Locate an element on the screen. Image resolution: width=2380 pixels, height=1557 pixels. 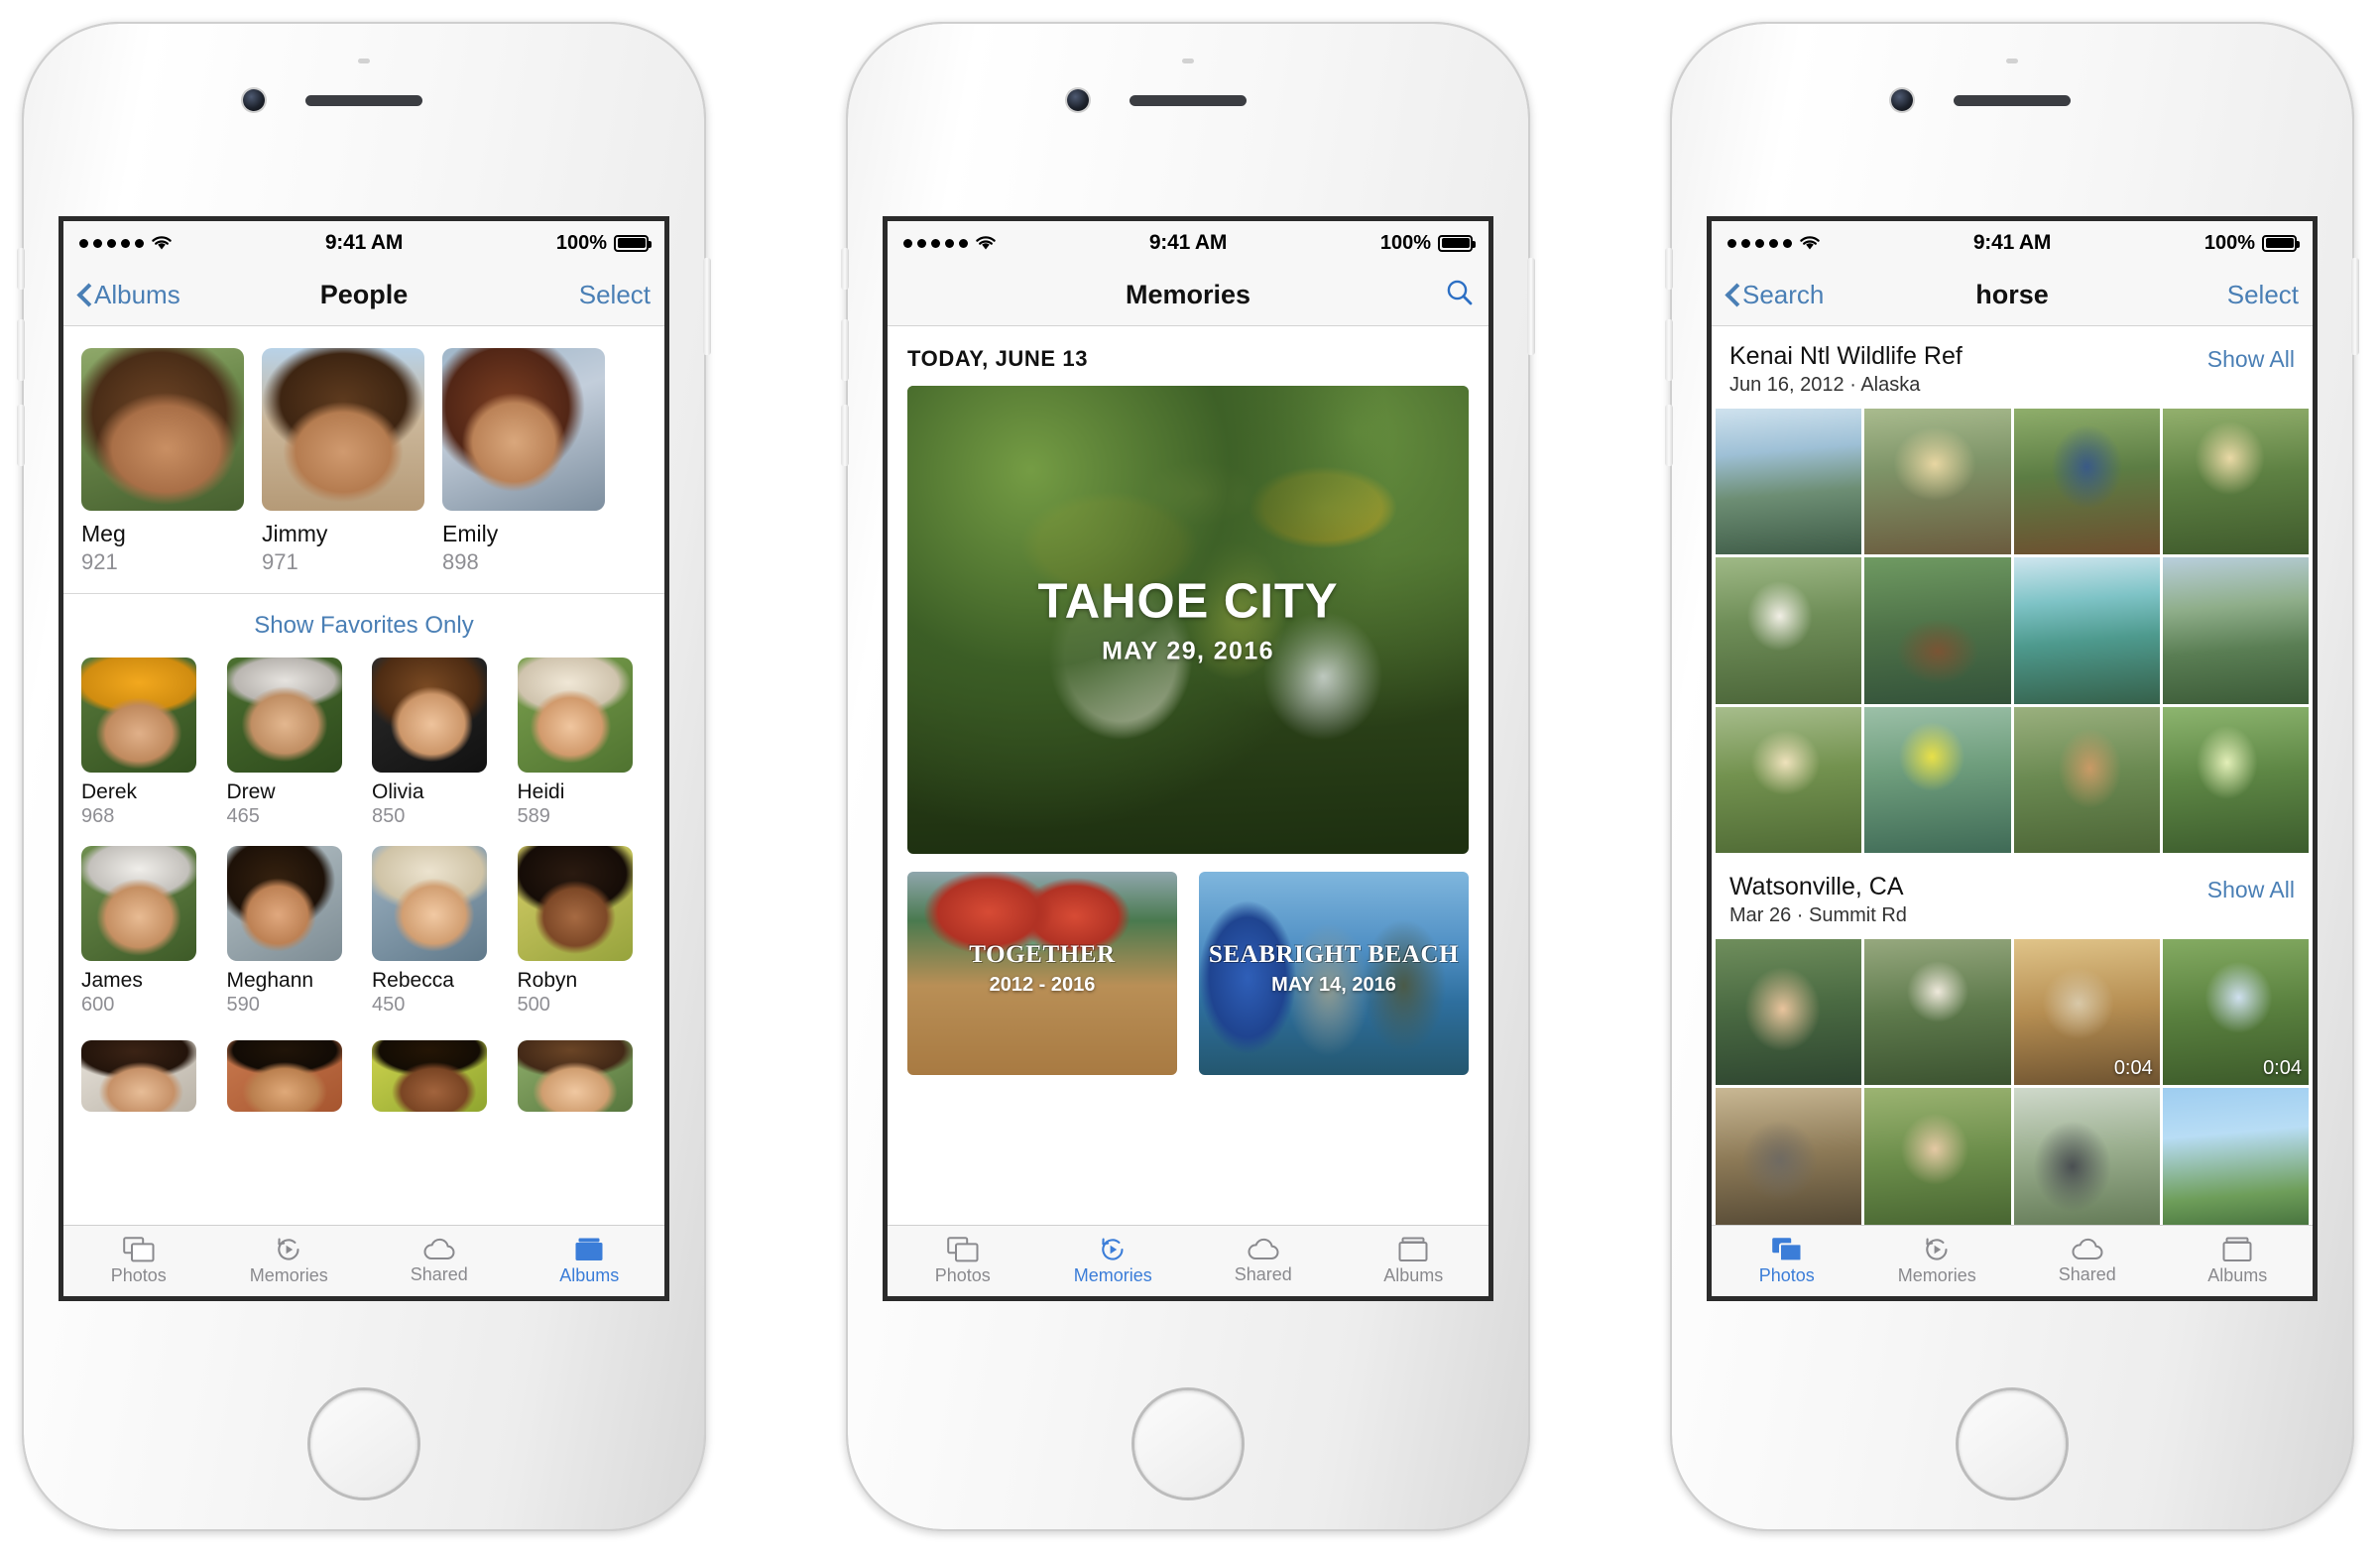
front-camera is located at coordinates (1078, 100).